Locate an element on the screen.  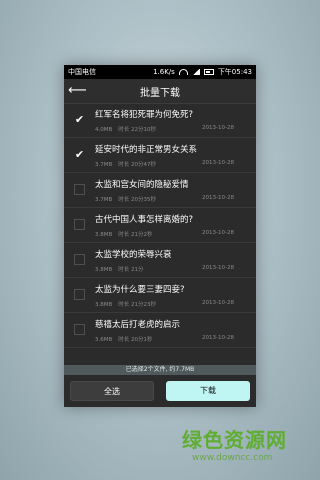
watermark-title: 绿色资源网 is located at coordinates (234, 440).